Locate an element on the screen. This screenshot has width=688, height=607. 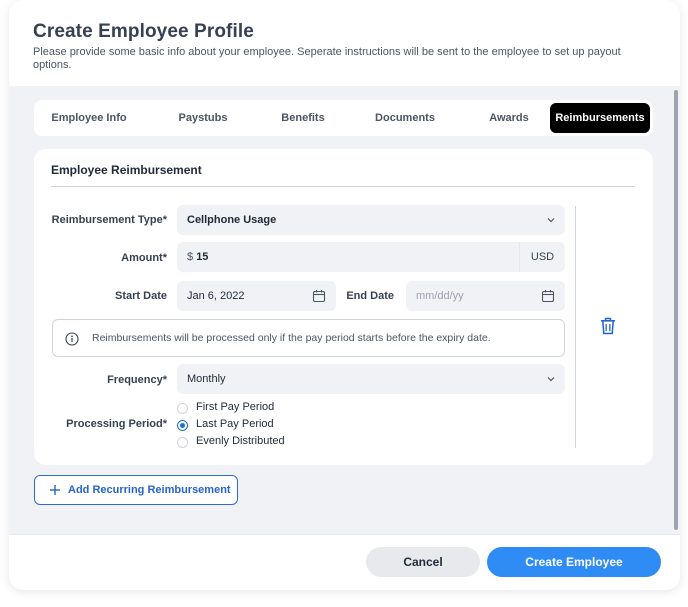
info-icon is located at coordinates (72, 339).